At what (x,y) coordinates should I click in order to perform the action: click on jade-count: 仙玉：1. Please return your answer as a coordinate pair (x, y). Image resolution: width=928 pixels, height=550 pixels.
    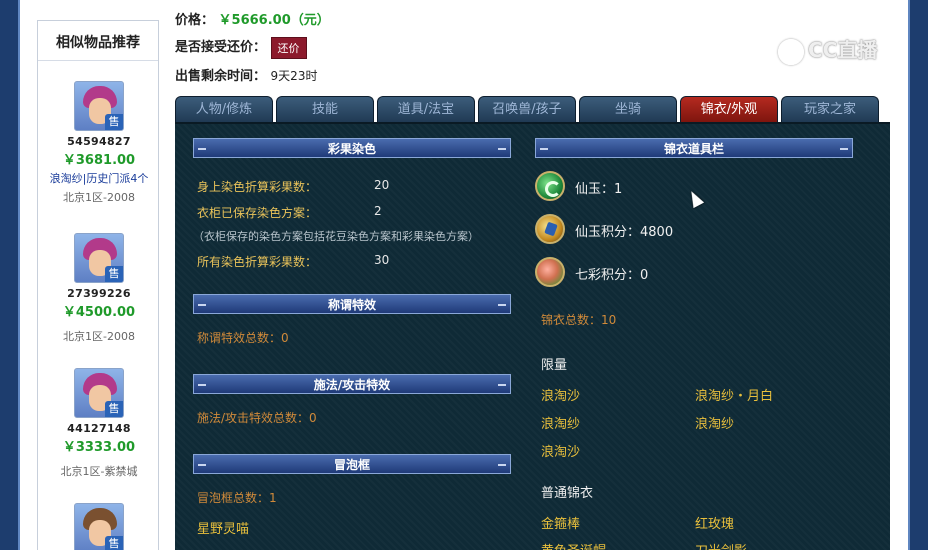
    Looking at the image, I should click on (599, 189).